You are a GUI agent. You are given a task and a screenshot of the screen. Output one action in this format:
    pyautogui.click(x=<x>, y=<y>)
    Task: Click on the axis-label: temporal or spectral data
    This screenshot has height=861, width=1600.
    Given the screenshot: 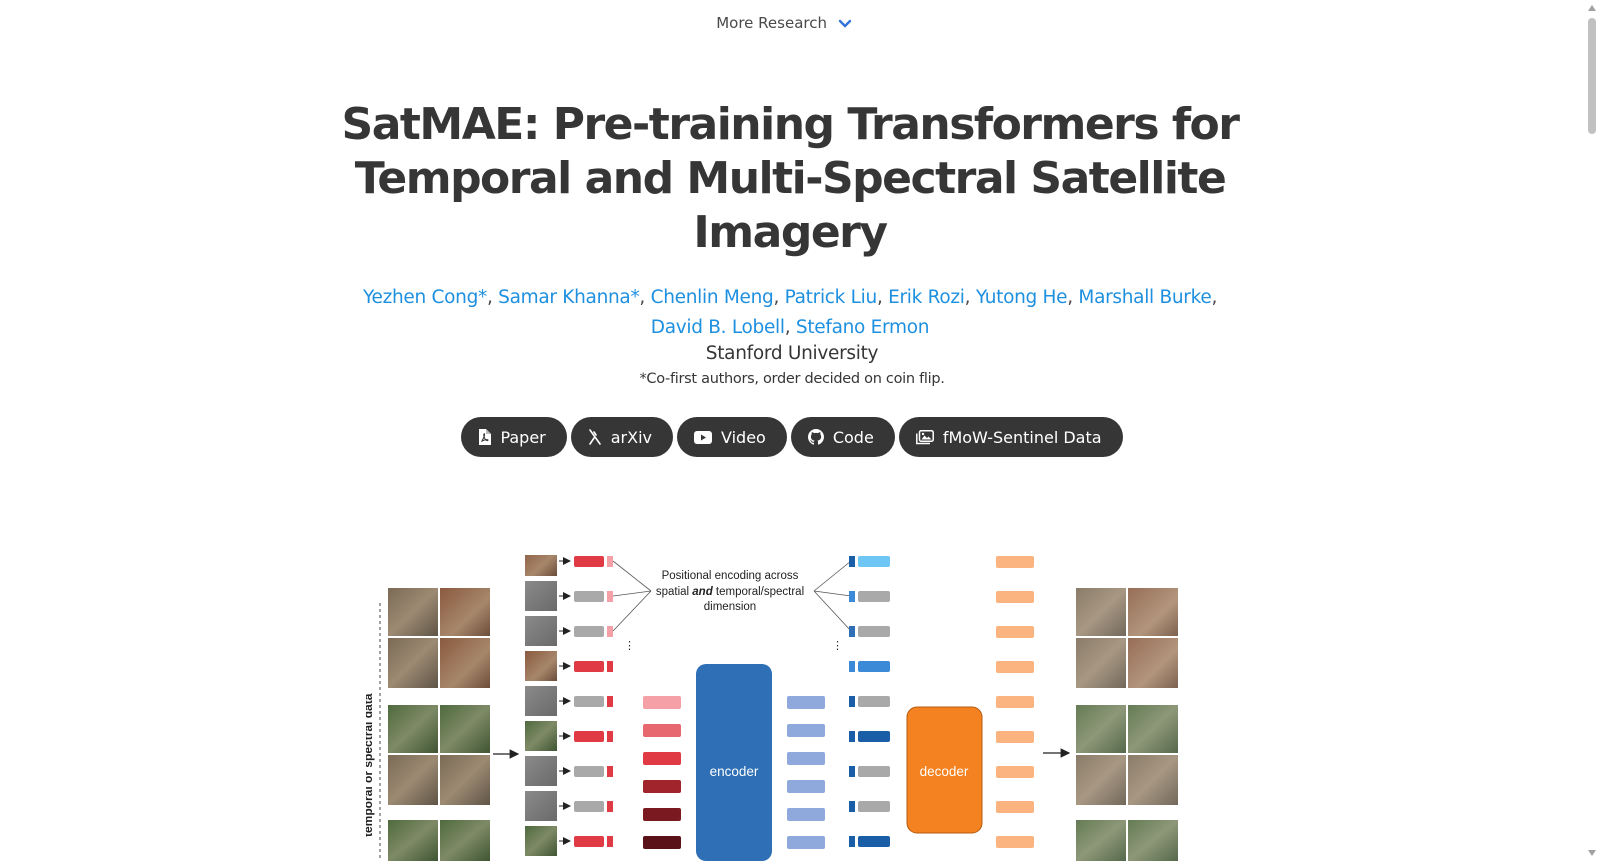 What is the action you would take?
    pyautogui.click(x=370, y=765)
    